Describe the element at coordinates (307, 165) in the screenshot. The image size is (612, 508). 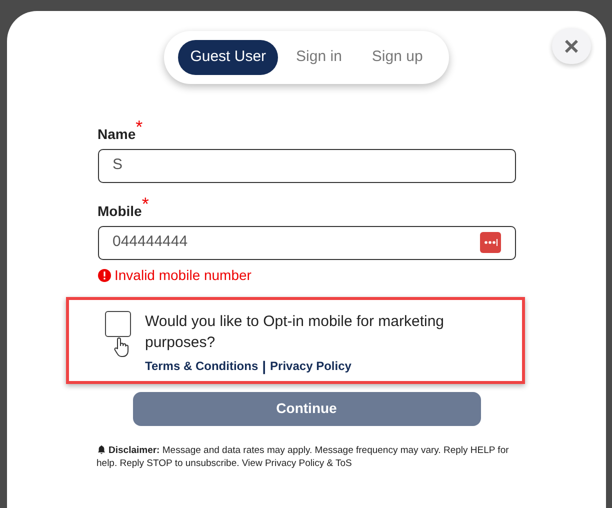
I see `input-field: S` at that location.